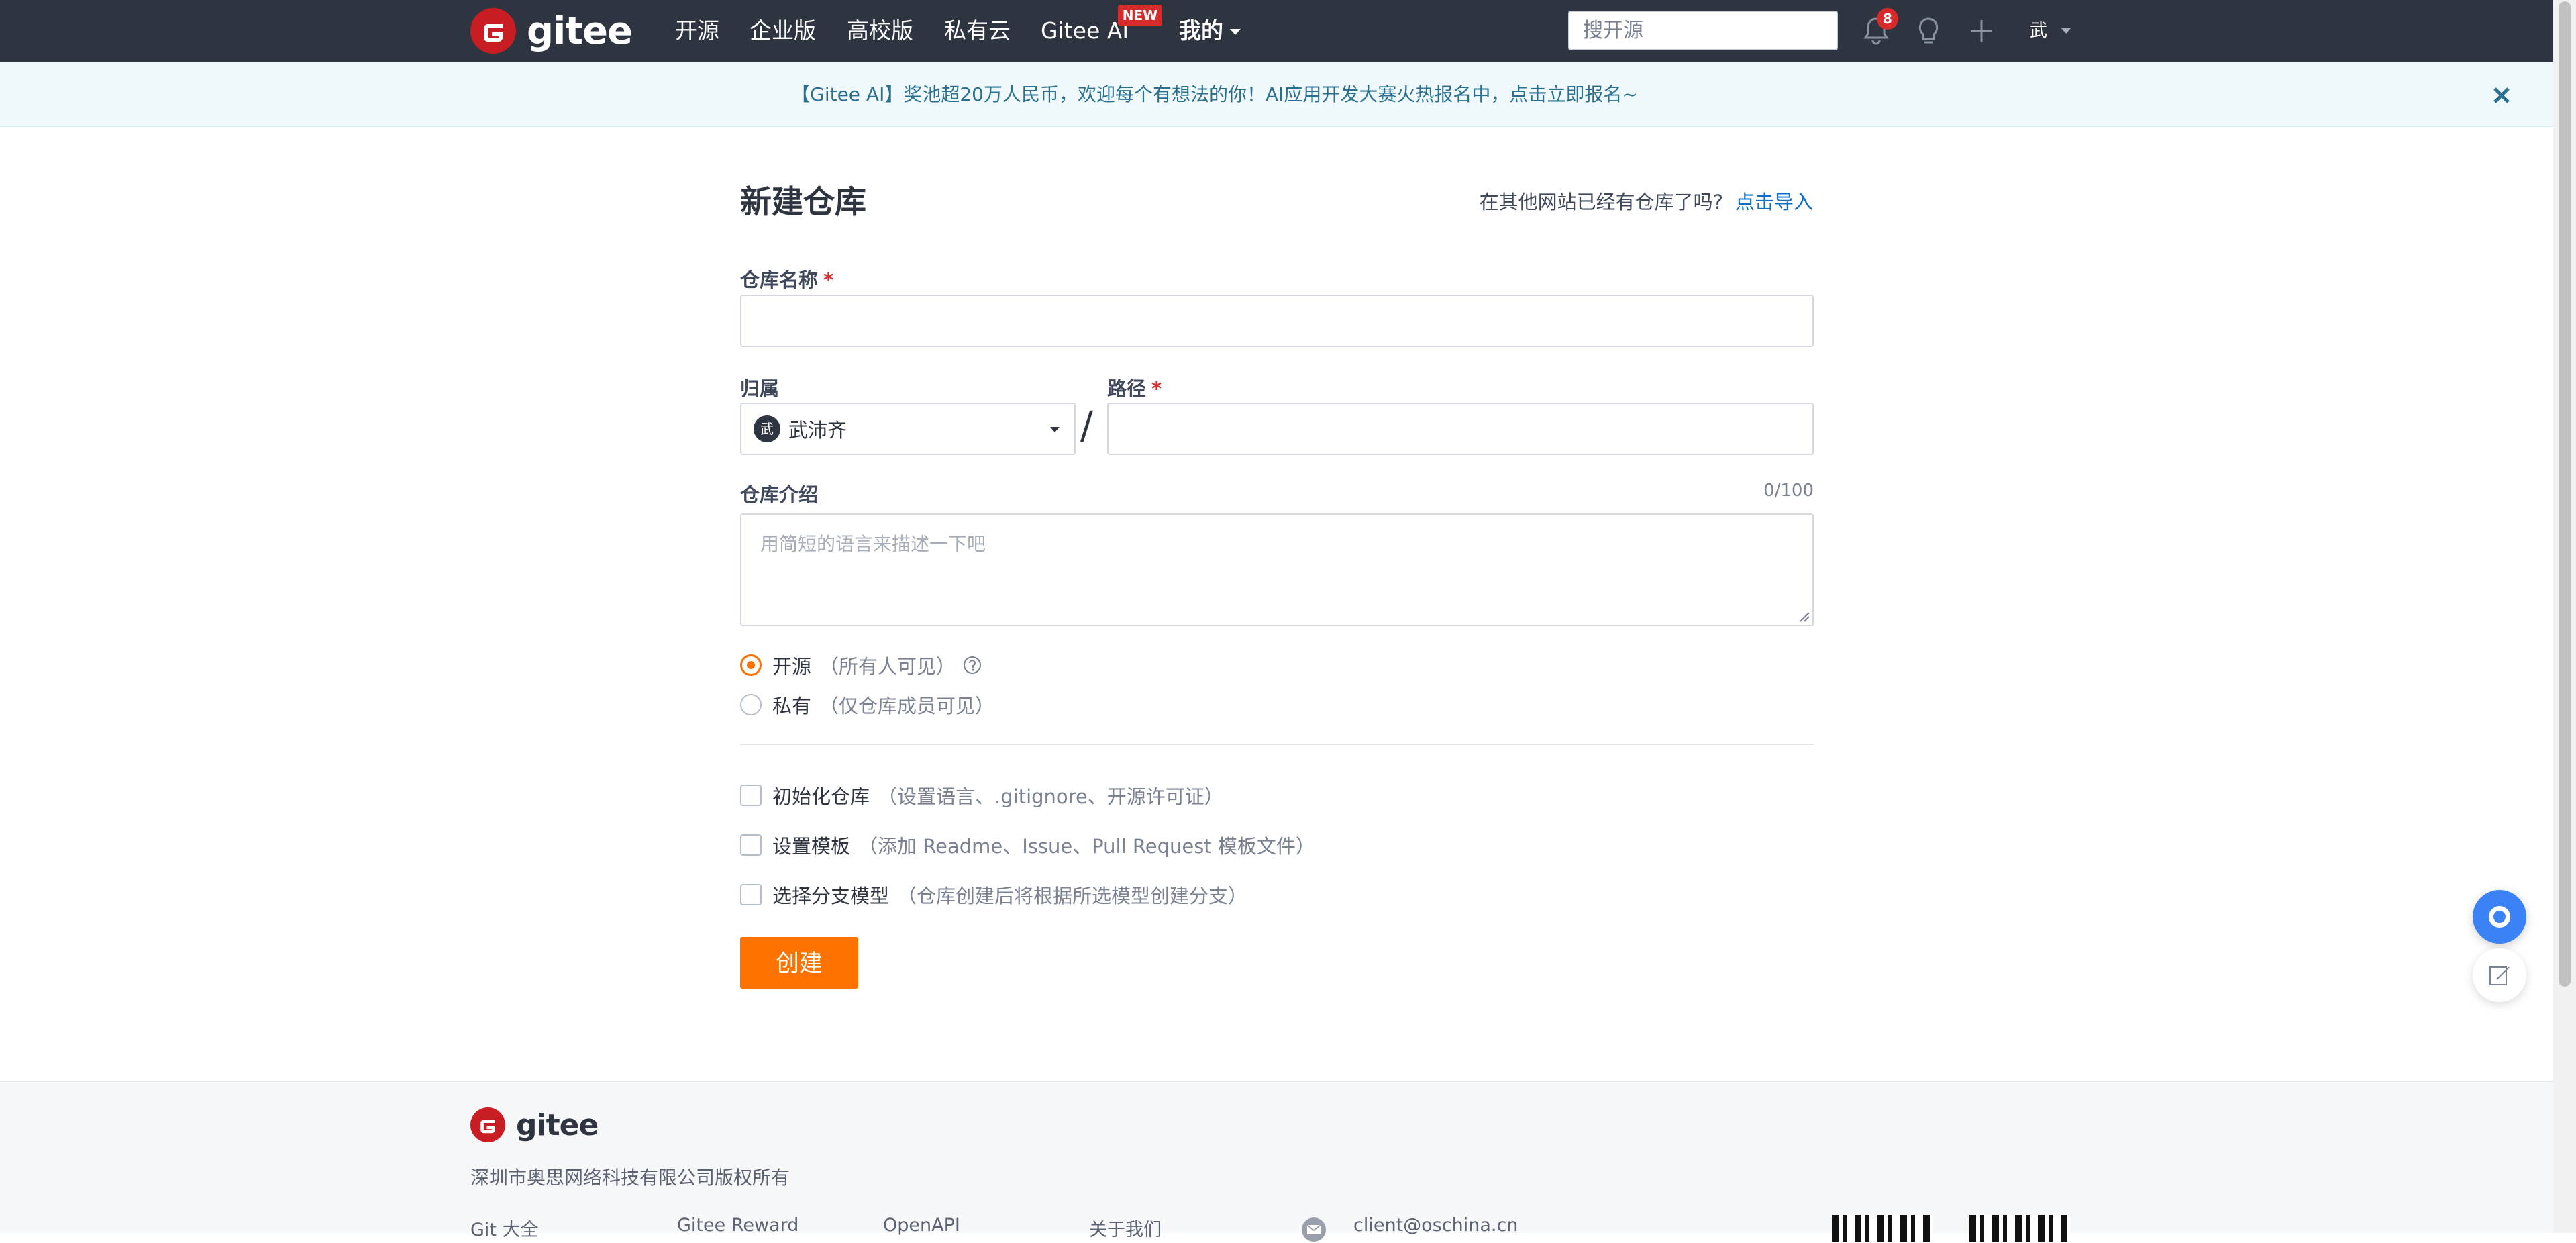 The height and width of the screenshot is (1243, 2576). I want to click on option-hint: （设置语言、.gitignore、开源许可证）, so click(1051, 796).